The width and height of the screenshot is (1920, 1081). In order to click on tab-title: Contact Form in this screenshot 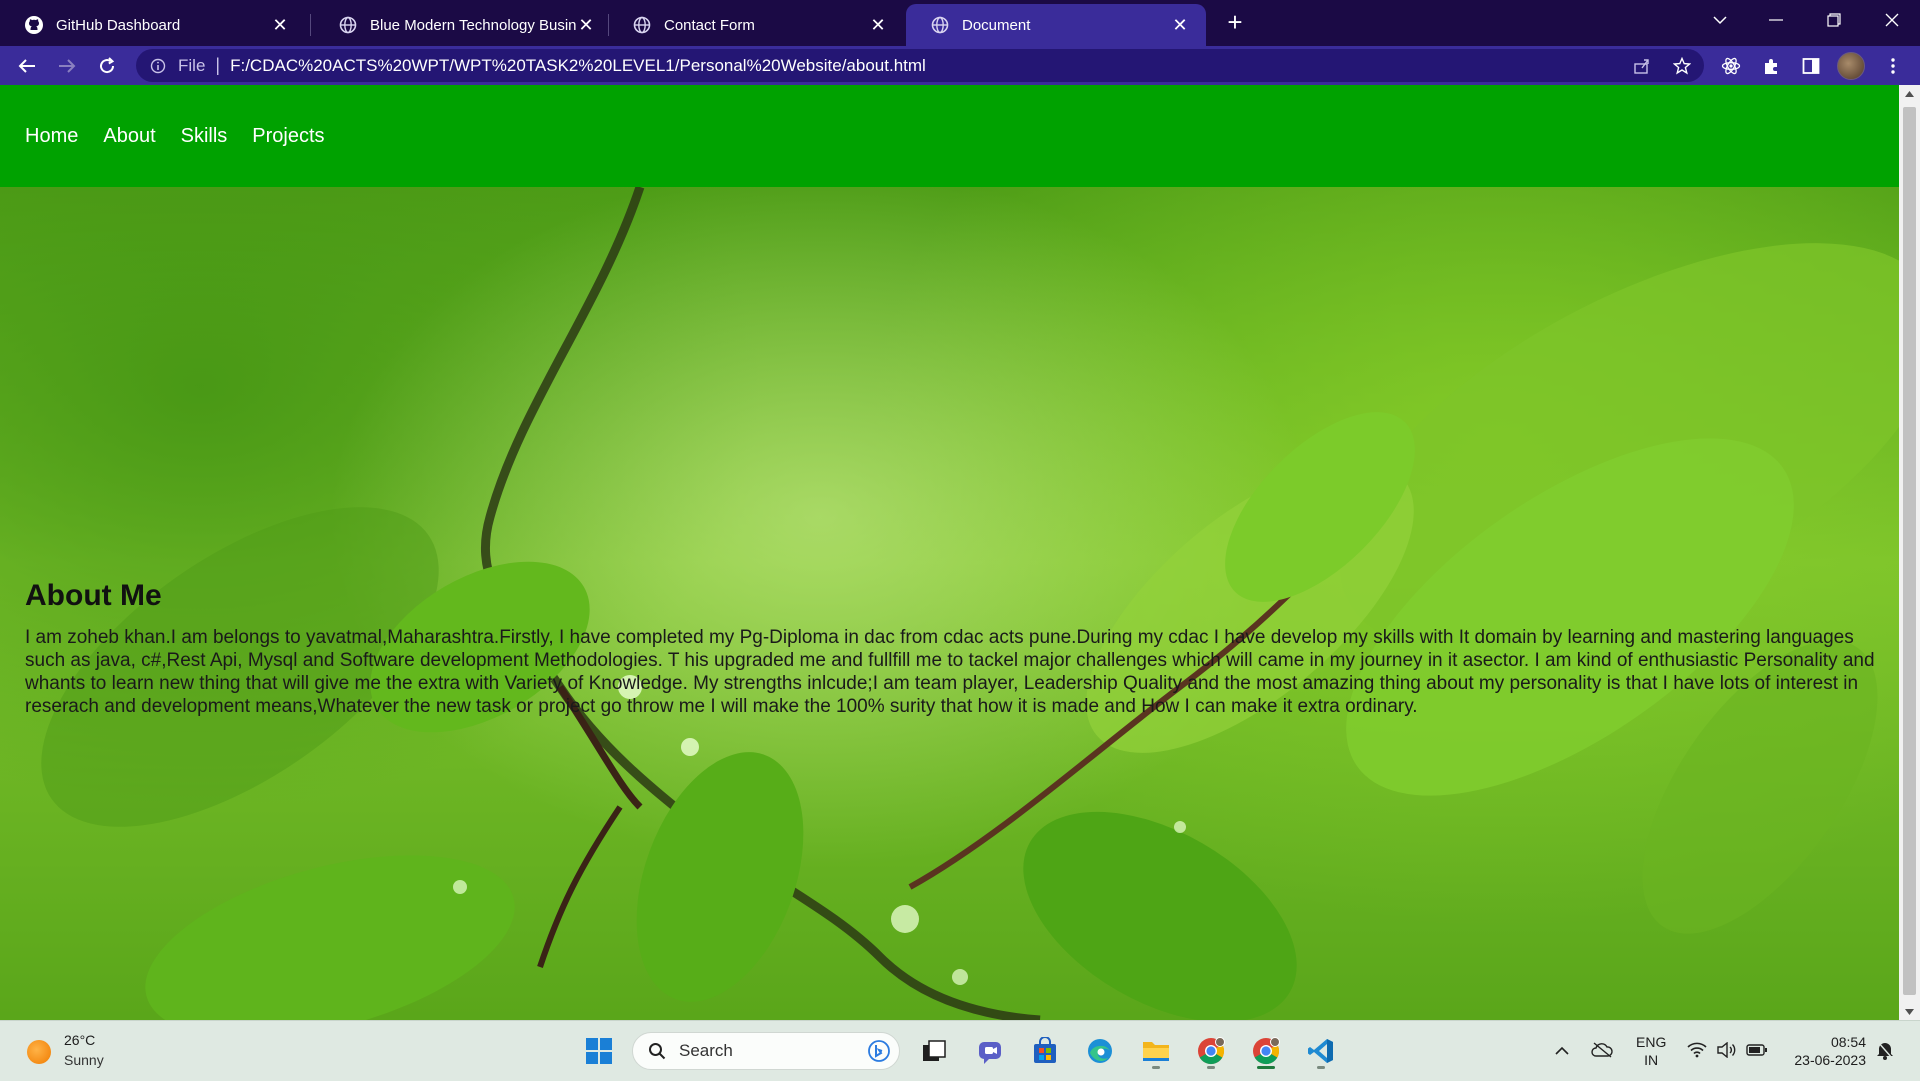, I will do `click(709, 25)`.